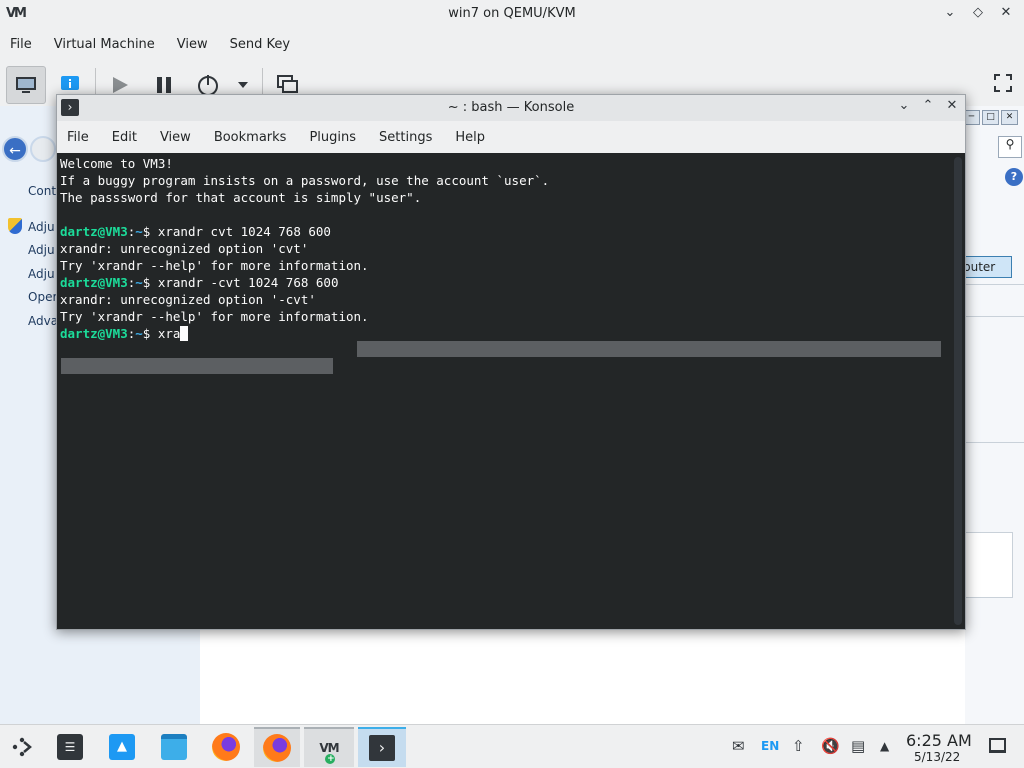 This screenshot has width=1024, height=768. Describe the element at coordinates (332, 137) in the screenshot. I see `konsole-menu-plugins: Plugins` at that location.